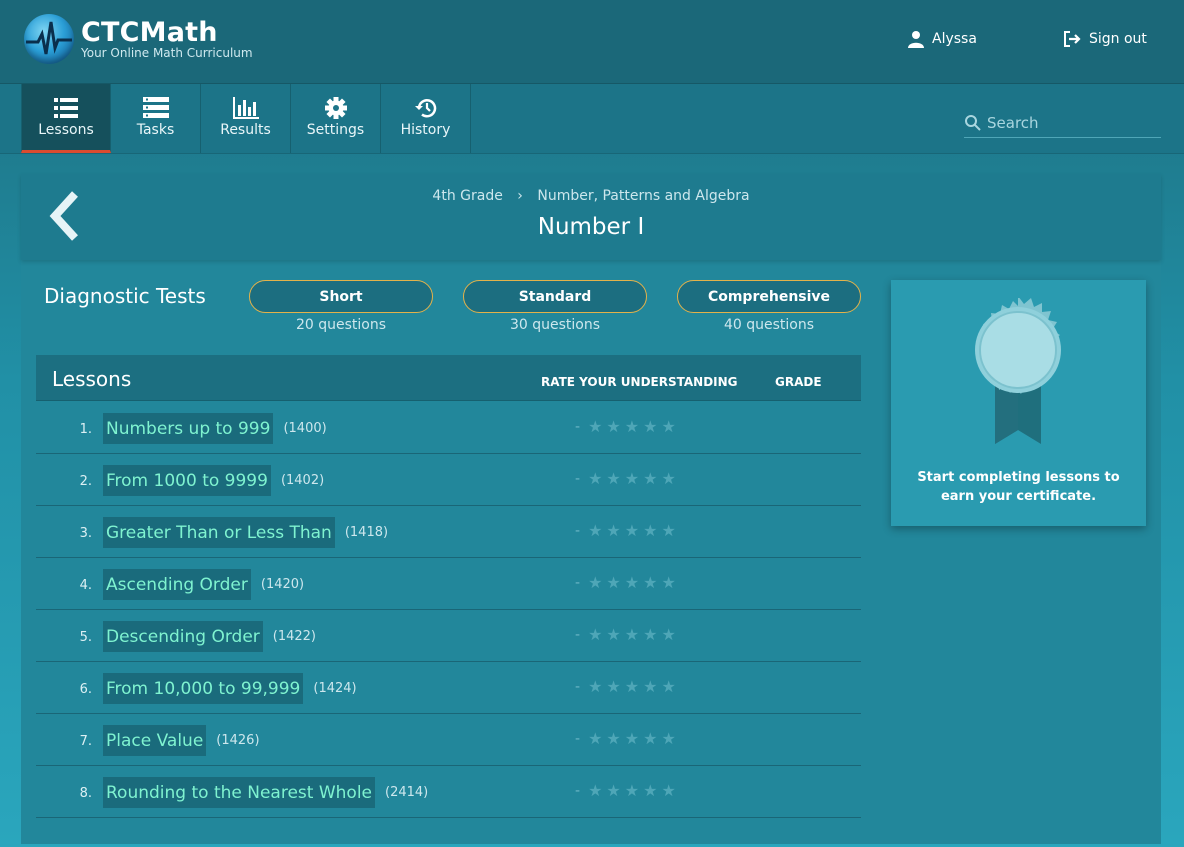 This screenshot has height=847, width=1184. Describe the element at coordinates (1072, 39) in the screenshot. I see `signout-icon` at that location.